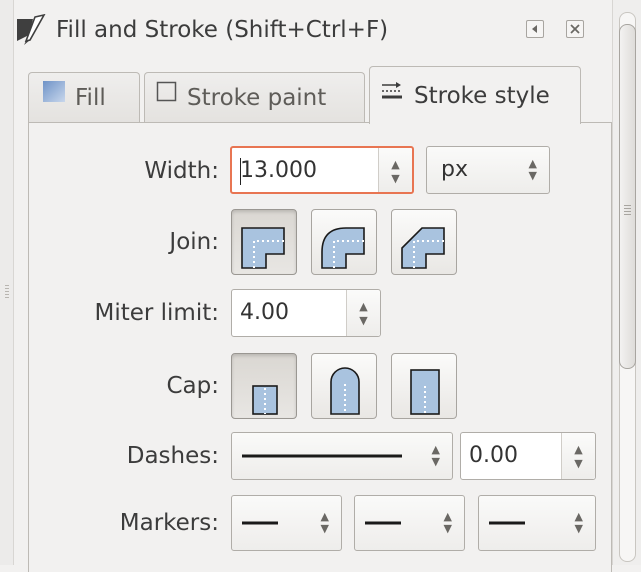  I want to click on tab-stroke-style: Stroke style, so click(475, 95).